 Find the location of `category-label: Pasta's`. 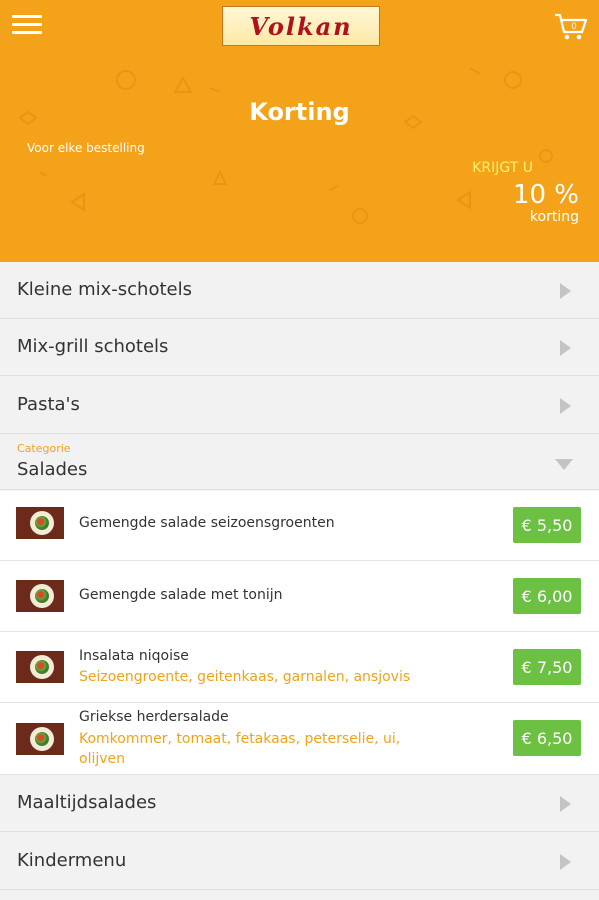

category-label: Pasta's is located at coordinates (48, 404).